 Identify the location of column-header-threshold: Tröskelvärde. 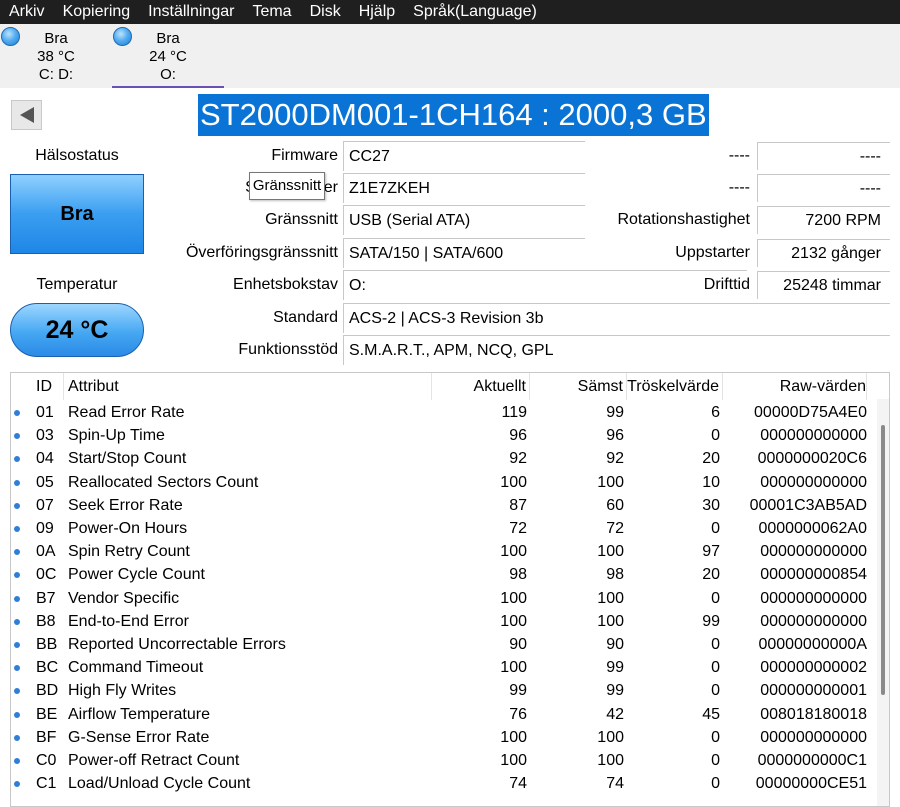
(675, 386).